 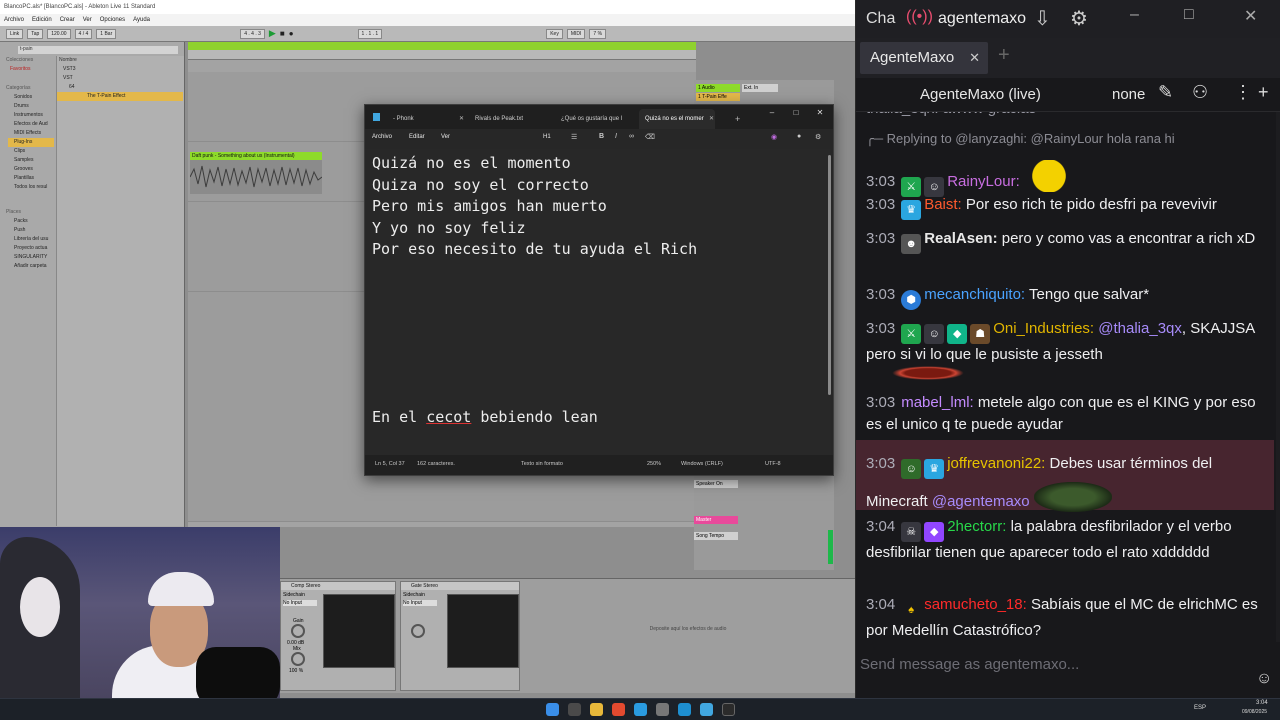 I want to click on menu-archivo-np: Archivo, so click(x=382, y=137).